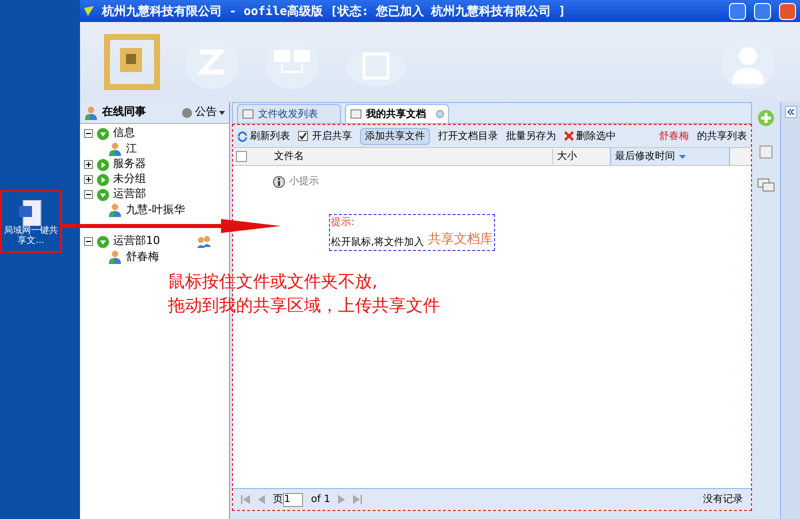  Describe the element at coordinates (278, 500) in the screenshot. I see `page-label: 页` at that location.